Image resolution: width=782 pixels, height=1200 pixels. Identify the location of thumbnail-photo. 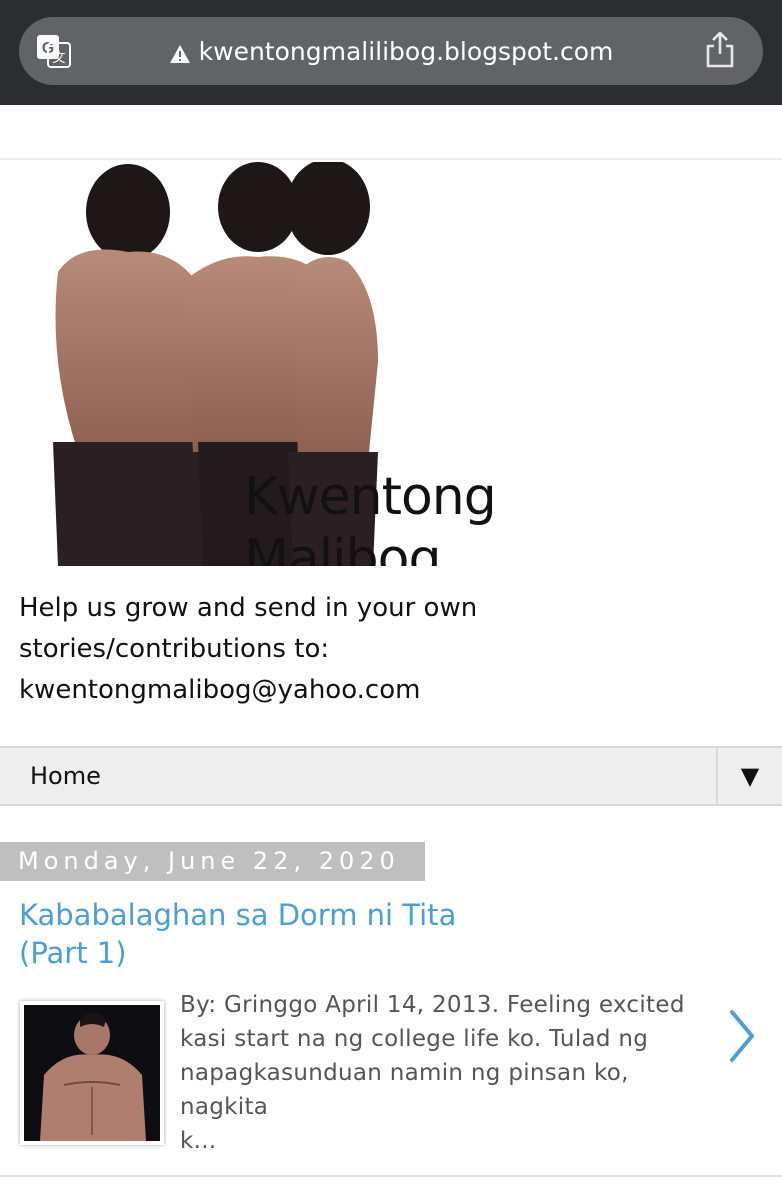
(92, 1073).